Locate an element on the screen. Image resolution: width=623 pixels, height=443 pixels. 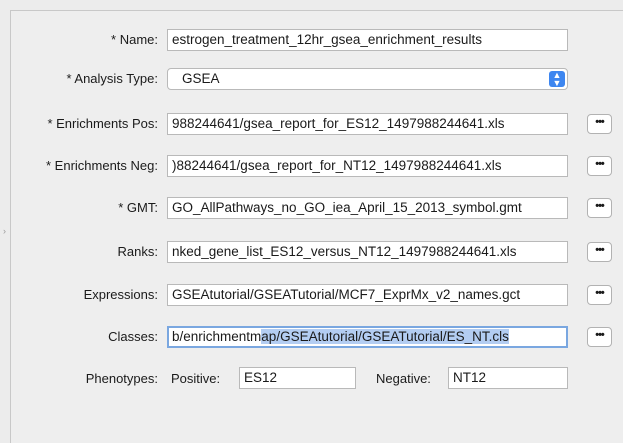
positive-label: Positive: is located at coordinates (196, 378).